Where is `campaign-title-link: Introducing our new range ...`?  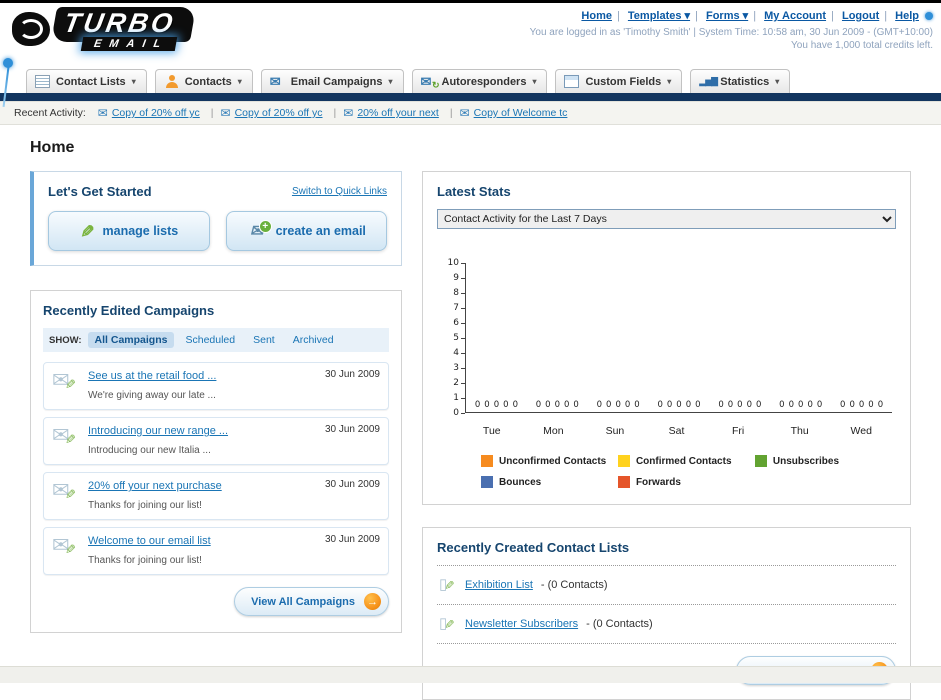
campaign-title-link: Introducing our new range ... is located at coordinates (202, 431).